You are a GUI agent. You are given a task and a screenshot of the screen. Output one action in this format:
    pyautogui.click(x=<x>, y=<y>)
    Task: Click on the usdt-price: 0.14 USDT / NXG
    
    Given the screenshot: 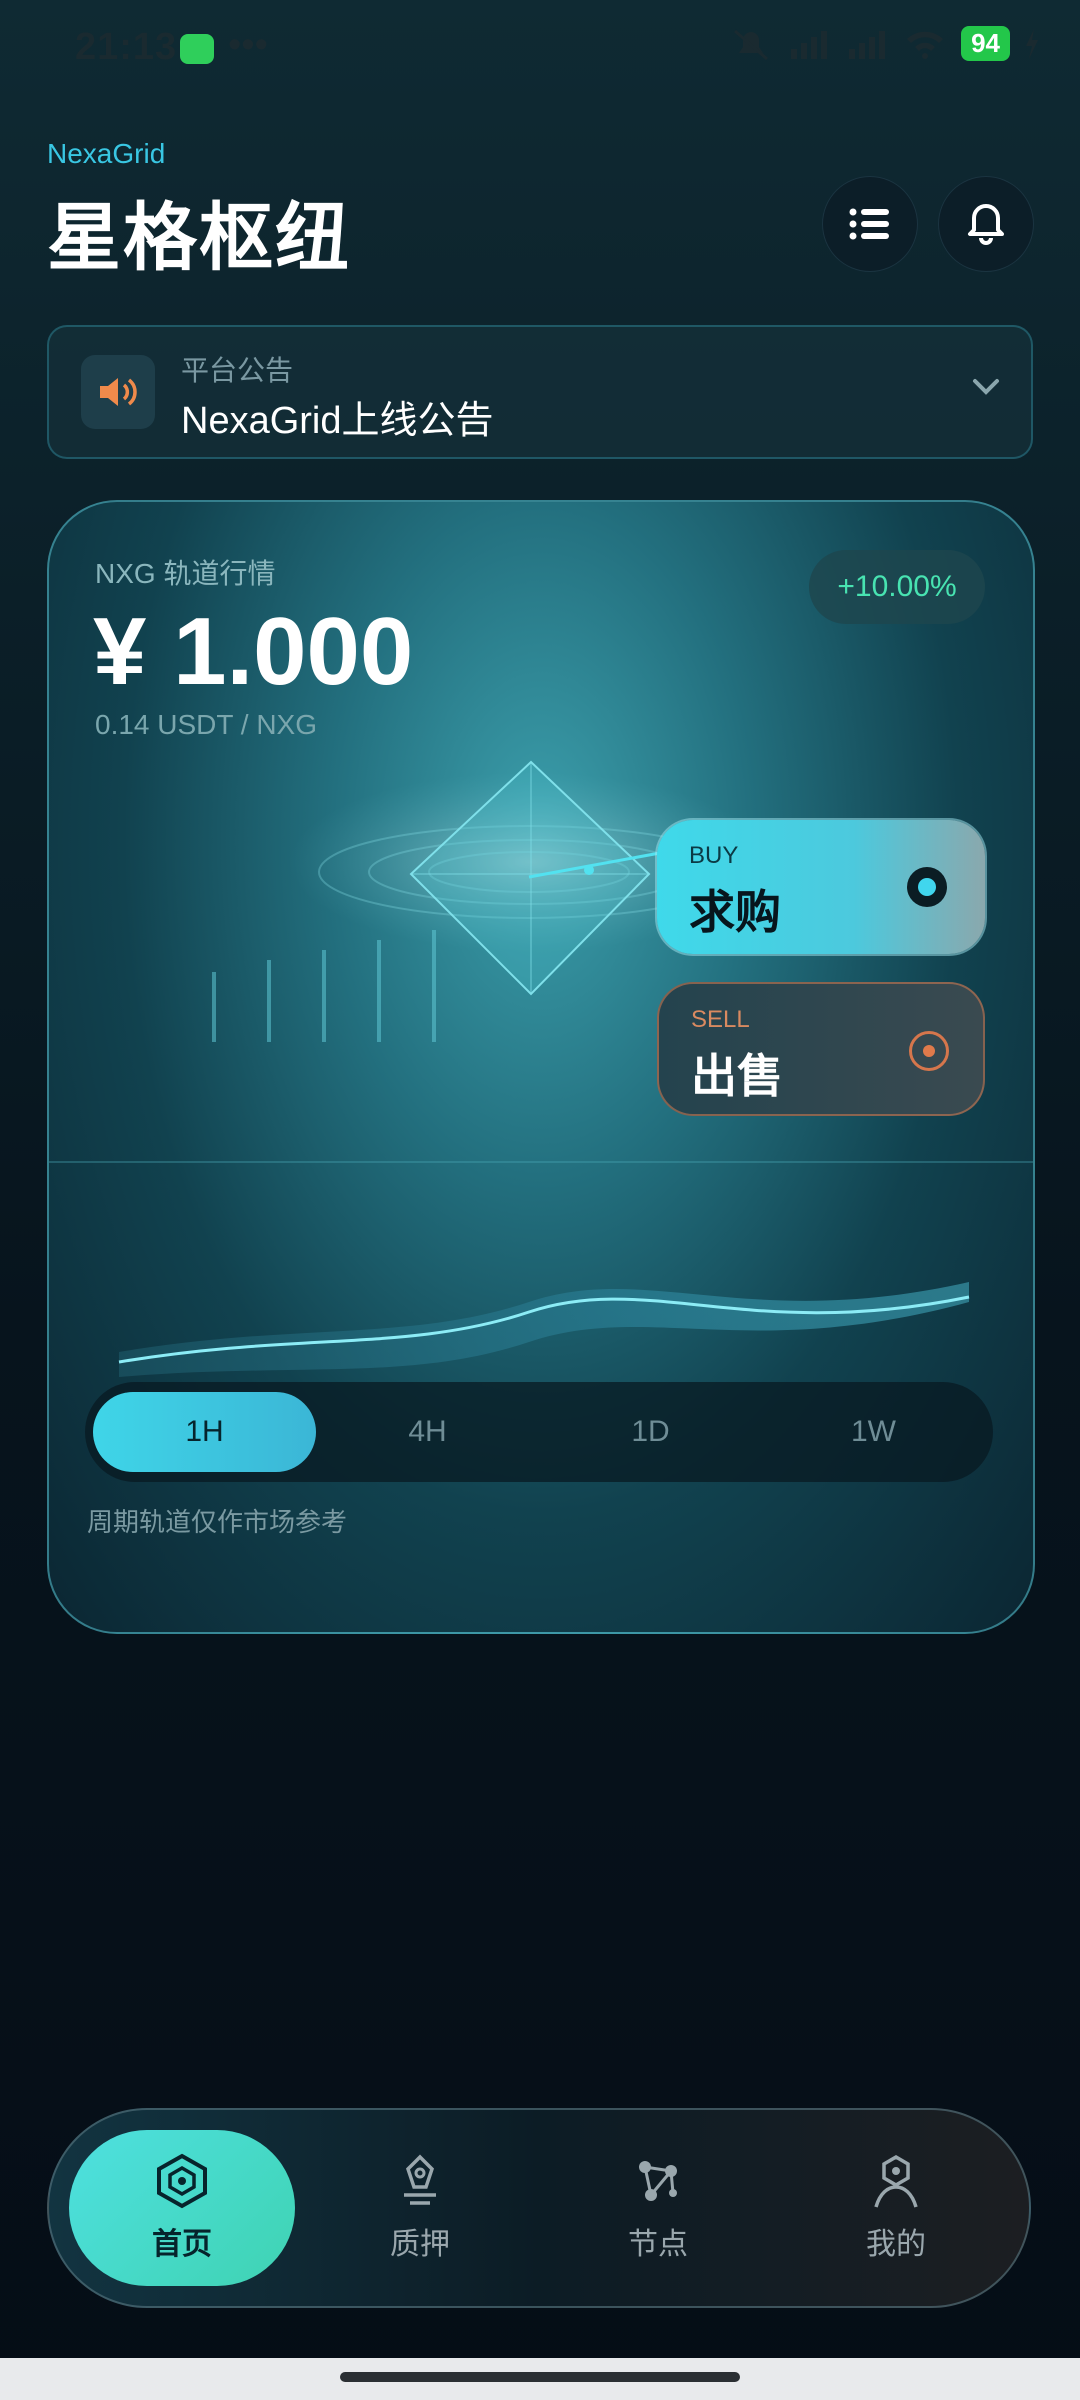 What is the action you would take?
    pyautogui.click(x=206, y=724)
    